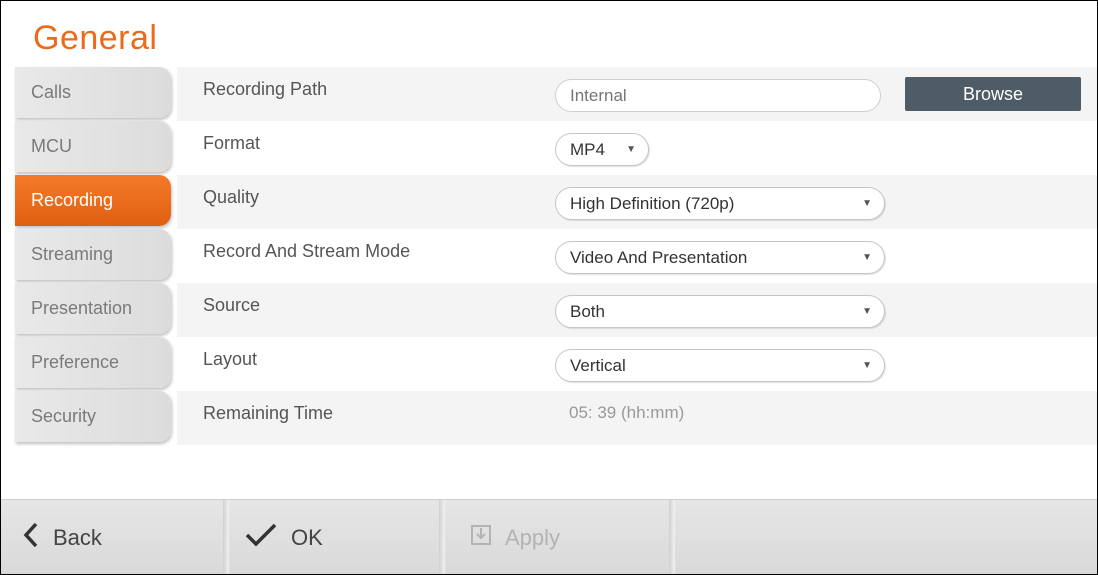 This screenshot has width=1098, height=575. What do you see at coordinates (720, 365) in the screenshot?
I see `layout-select: Vertical ▼` at bounding box center [720, 365].